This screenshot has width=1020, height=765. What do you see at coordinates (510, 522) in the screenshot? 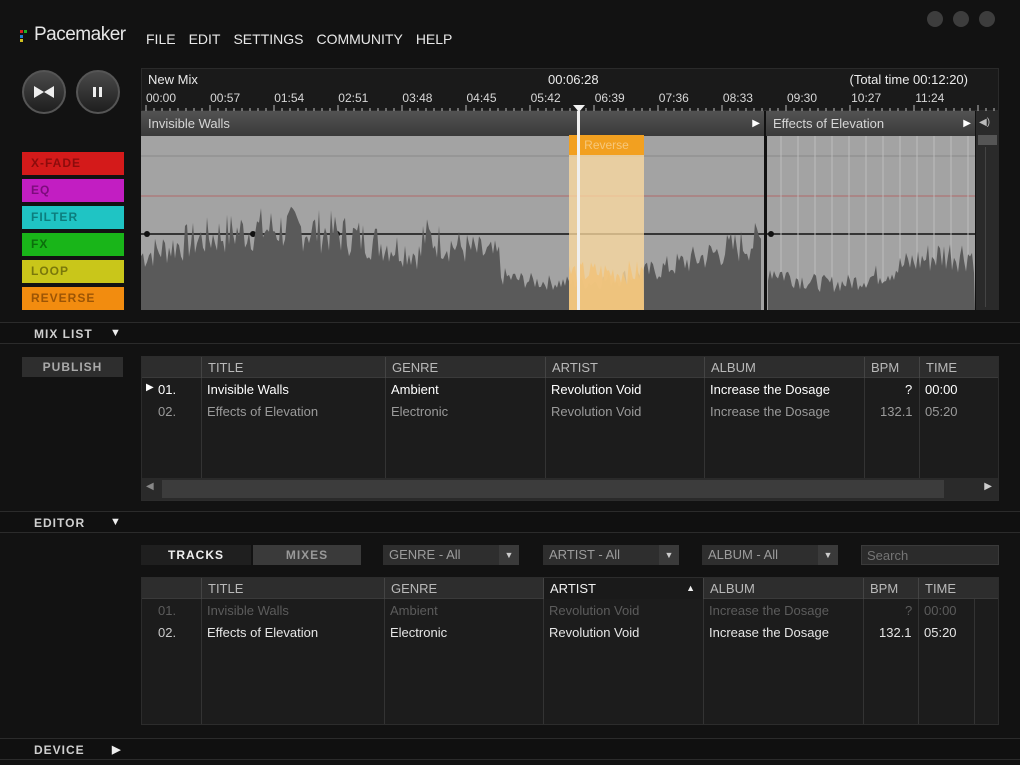
I see `editor-header: EDITOR ▼` at bounding box center [510, 522].